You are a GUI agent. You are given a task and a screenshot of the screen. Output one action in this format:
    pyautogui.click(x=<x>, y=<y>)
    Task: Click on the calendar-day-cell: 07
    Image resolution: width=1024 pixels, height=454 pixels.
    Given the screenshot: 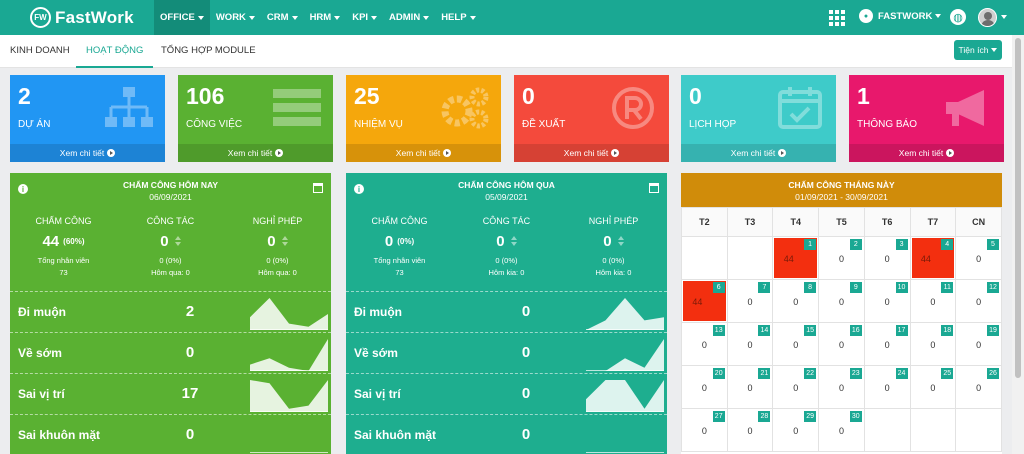 What is the action you would take?
    pyautogui.click(x=750, y=301)
    